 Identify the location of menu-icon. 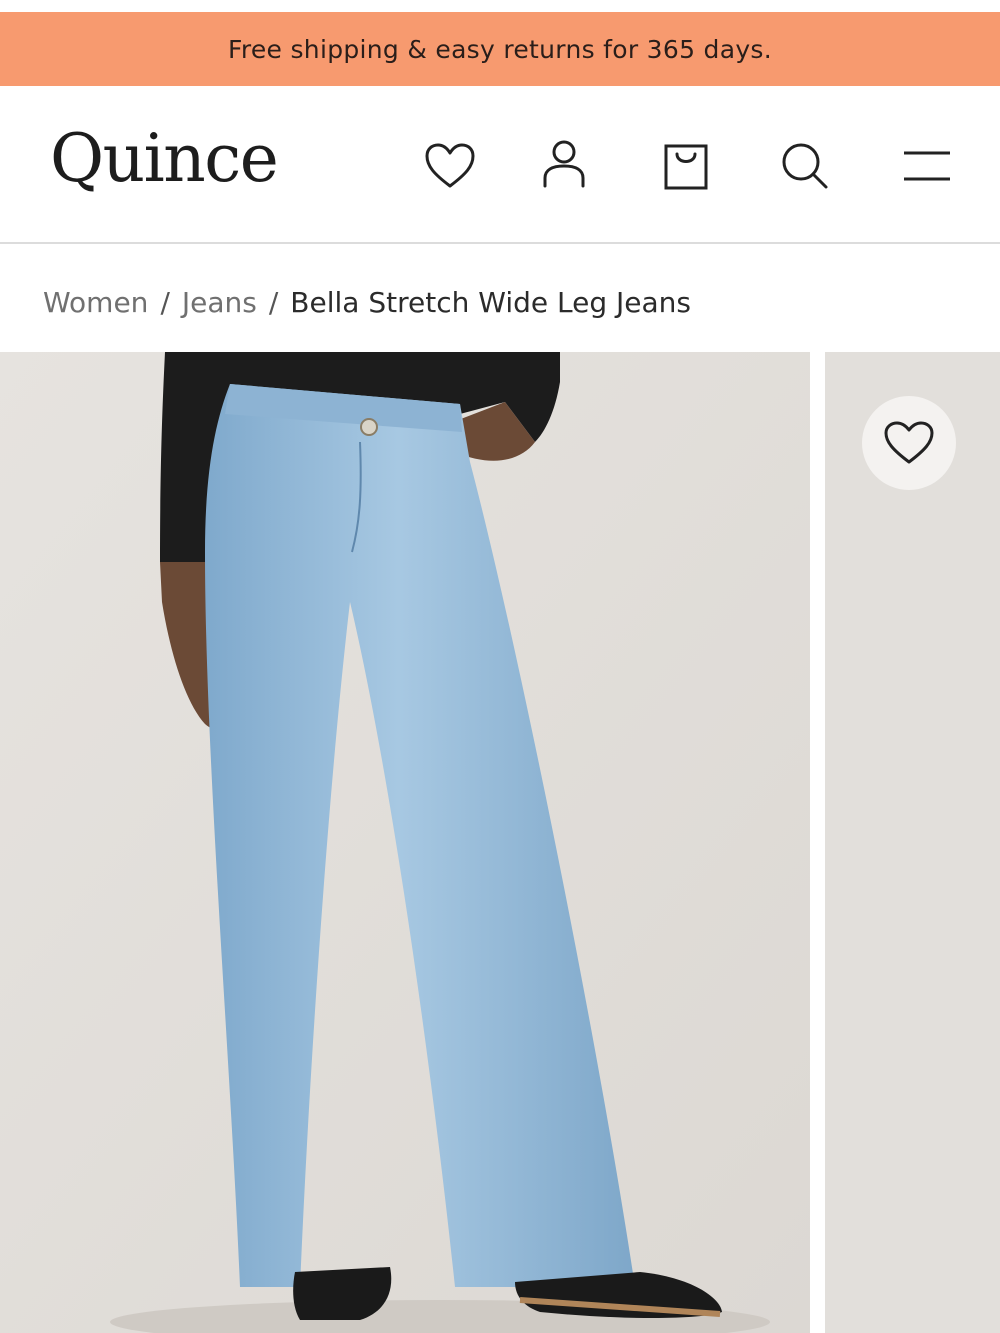
(927, 166).